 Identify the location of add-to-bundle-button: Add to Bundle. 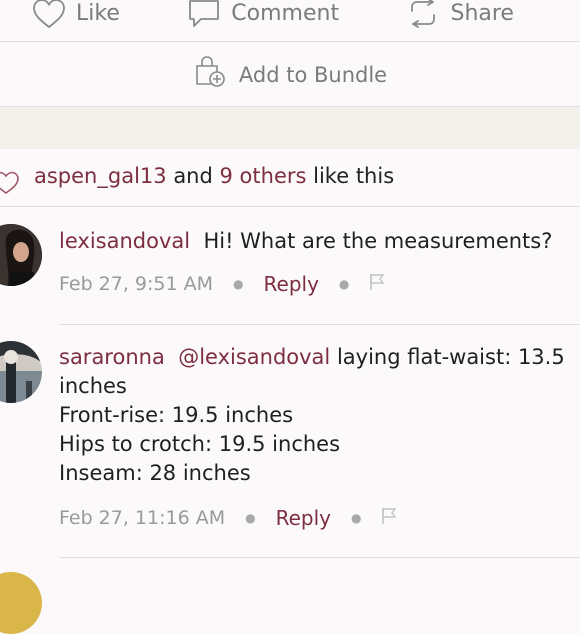
(290, 75).